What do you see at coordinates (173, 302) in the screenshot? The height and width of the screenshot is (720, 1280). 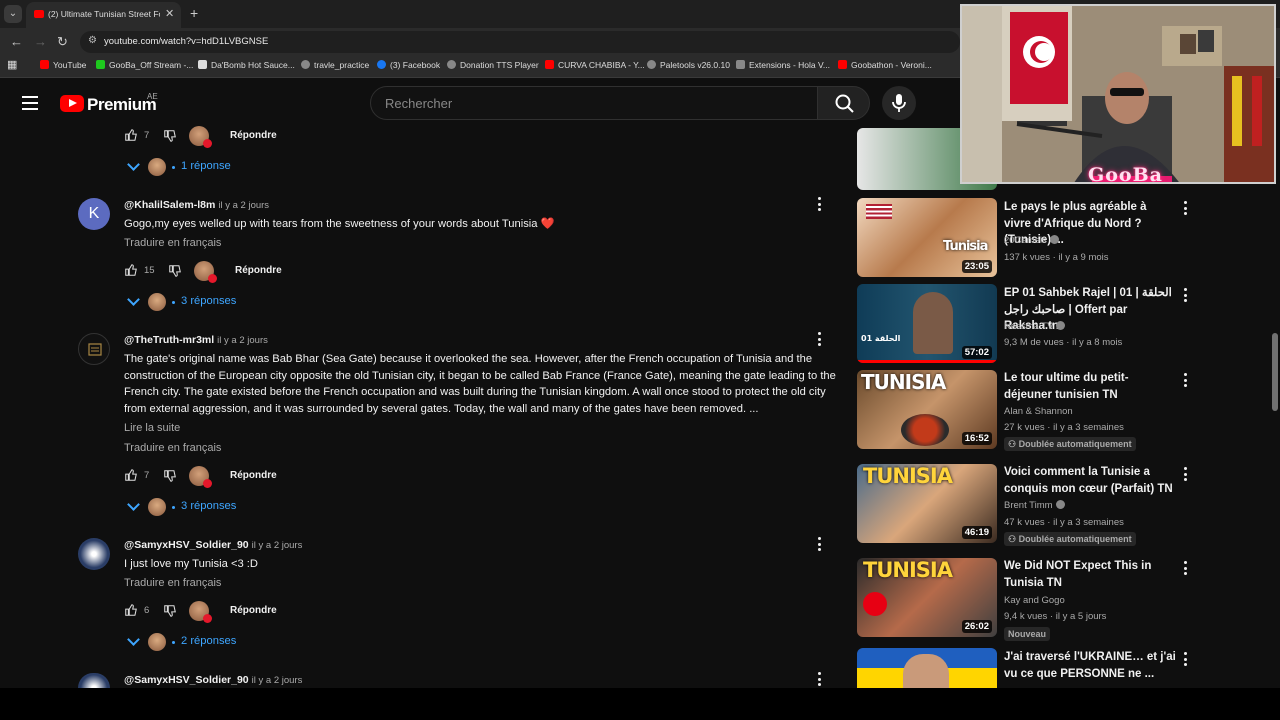 I see `dot-separator` at bounding box center [173, 302].